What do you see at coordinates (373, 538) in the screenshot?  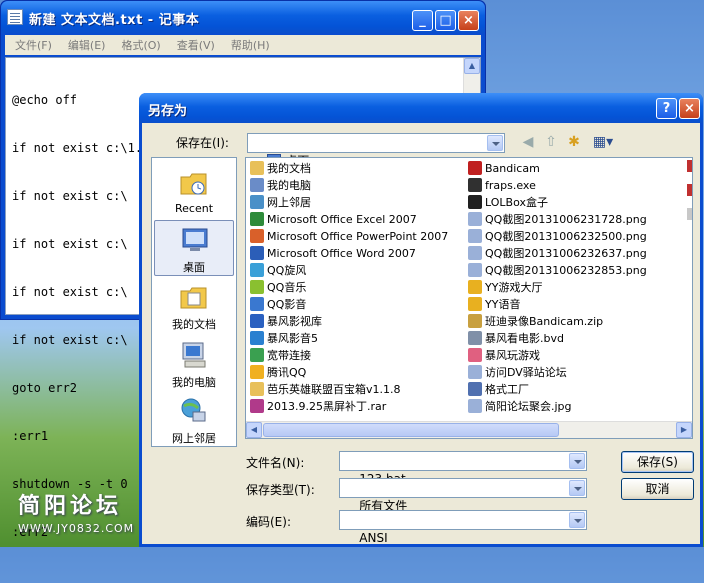 I see `encoding-value: ANSI` at bounding box center [373, 538].